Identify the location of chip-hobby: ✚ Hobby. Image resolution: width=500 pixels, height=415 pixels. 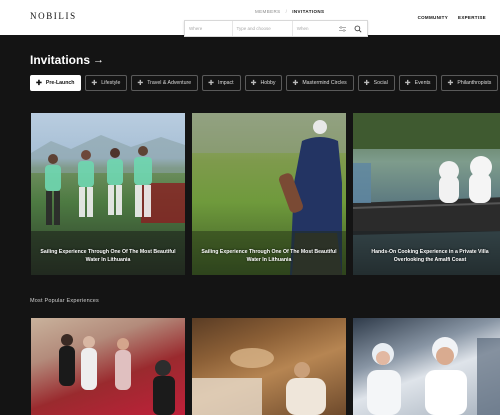
(263, 83).